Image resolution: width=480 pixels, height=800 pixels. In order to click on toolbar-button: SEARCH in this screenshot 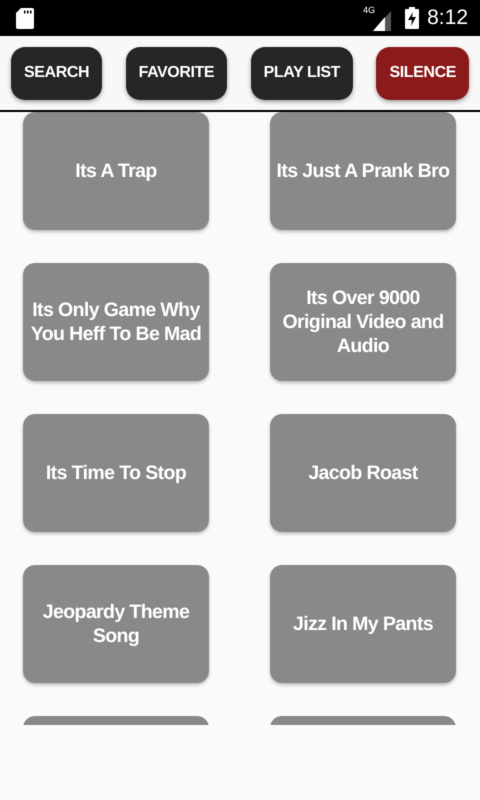, I will do `click(56, 73)`.